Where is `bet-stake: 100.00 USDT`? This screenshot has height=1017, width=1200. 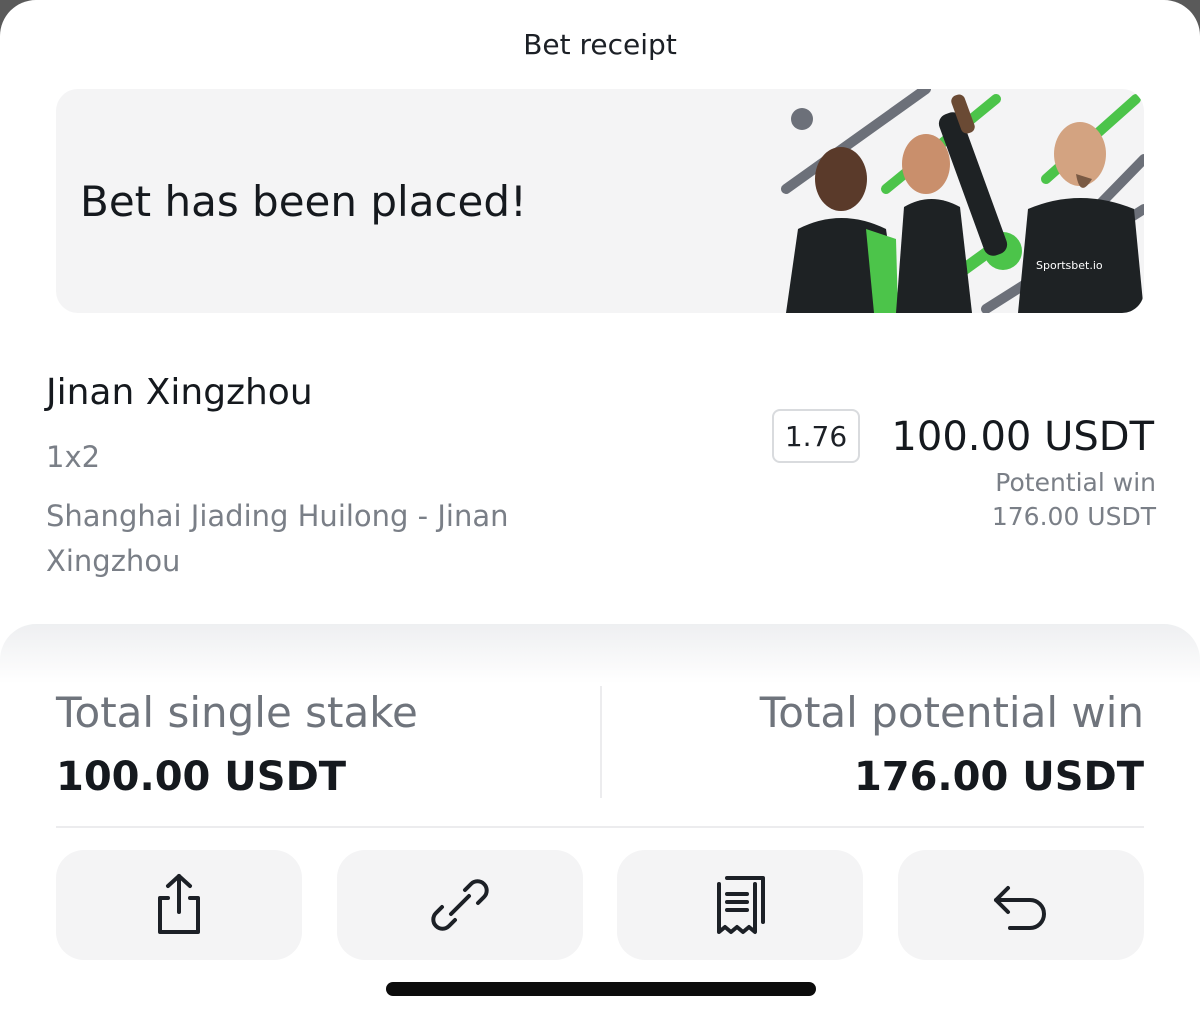 bet-stake: 100.00 USDT is located at coordinates (1022, 437).